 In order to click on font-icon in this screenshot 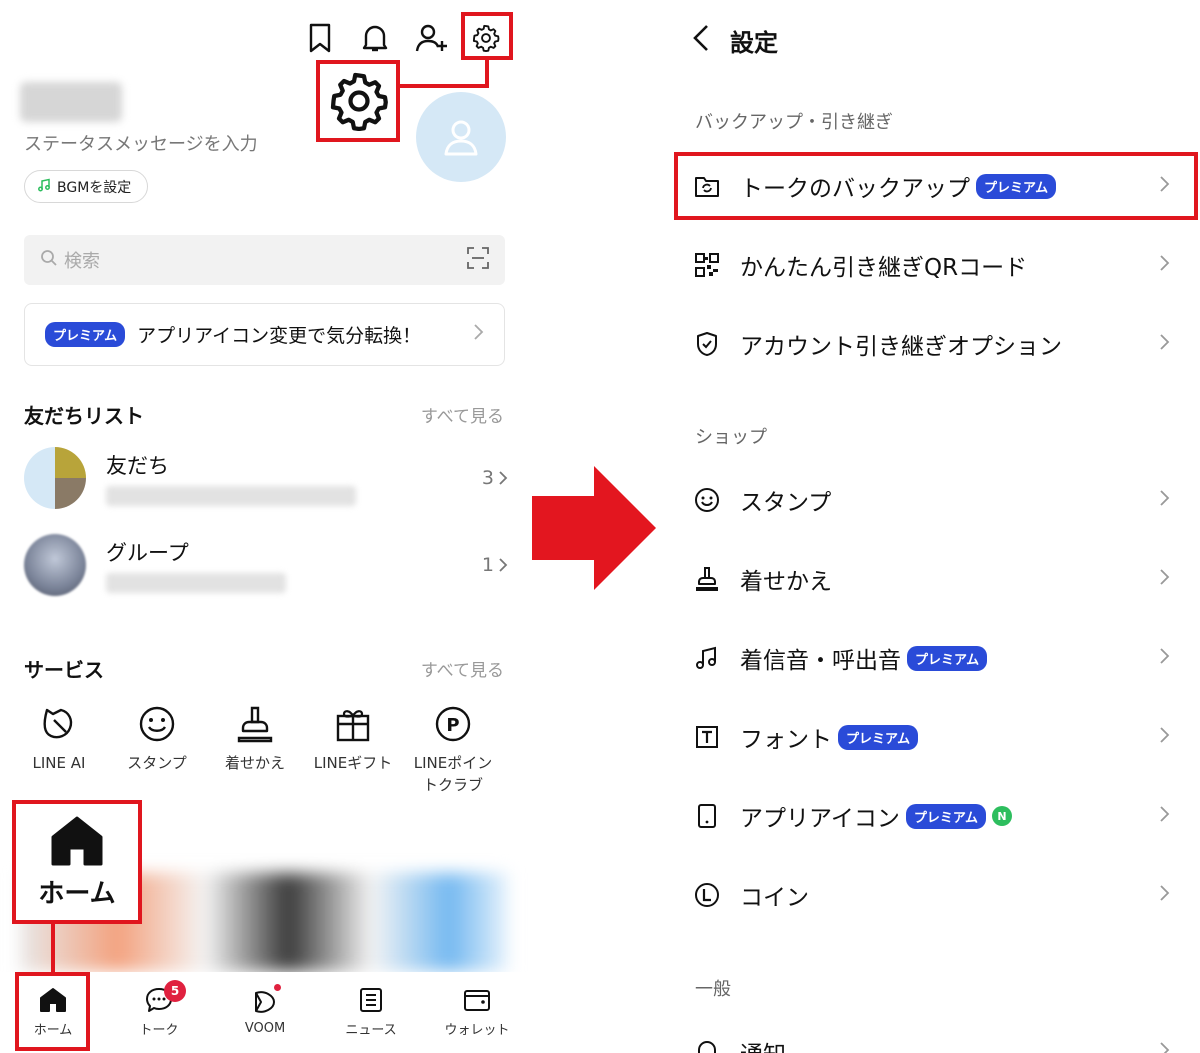, I will do `click(707, 737)`.